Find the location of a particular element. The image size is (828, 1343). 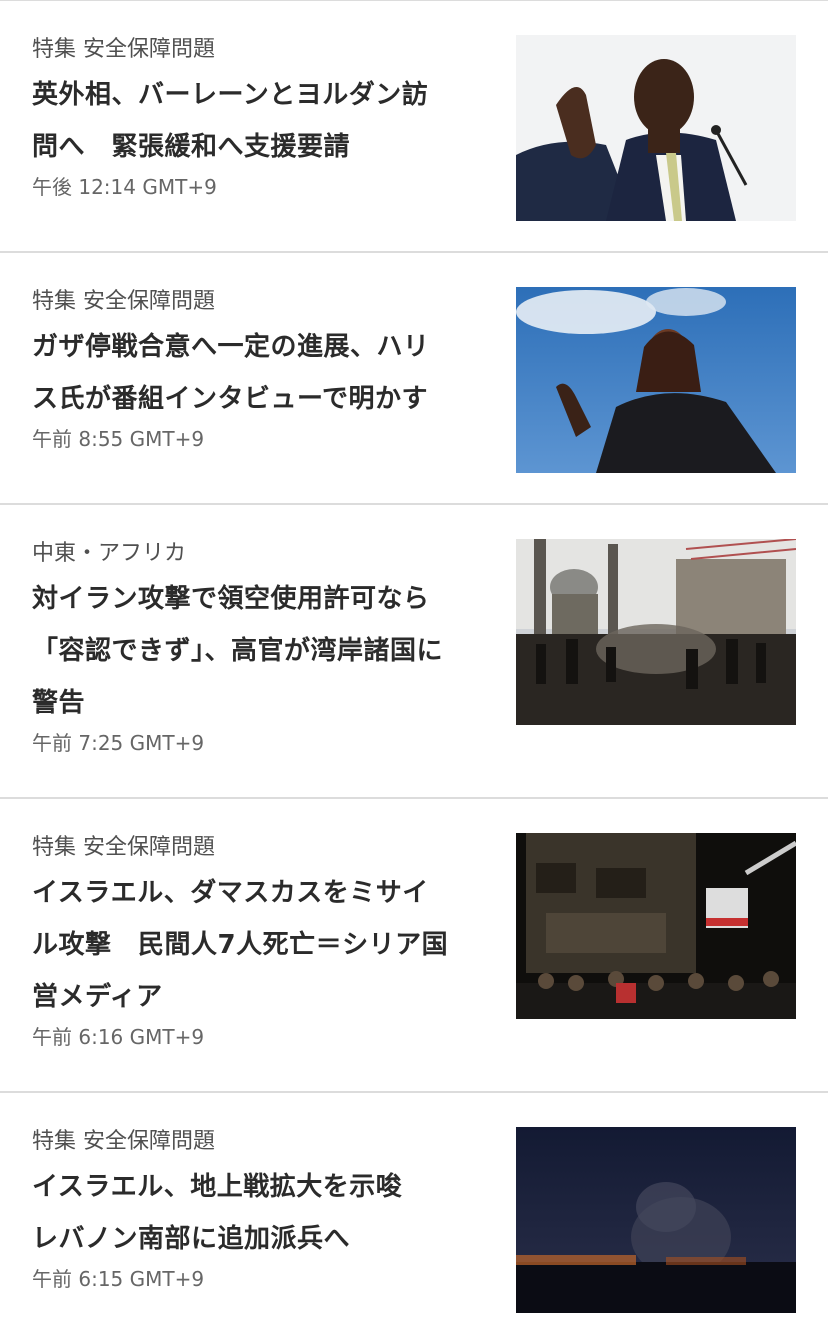

damaged-building-photo is located at coordinates (656, 926).